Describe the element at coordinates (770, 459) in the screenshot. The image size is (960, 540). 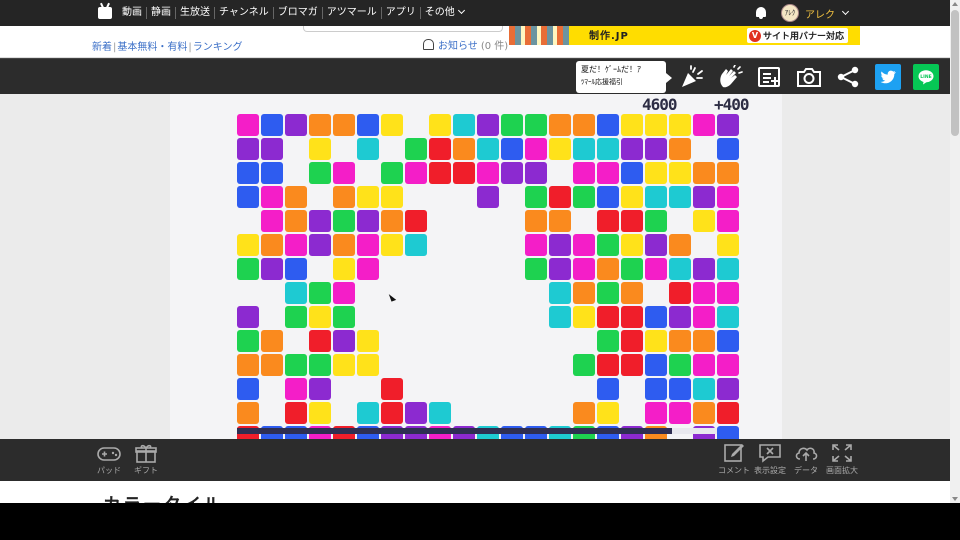
I see `display-settings-button: 表示設定` at that location.